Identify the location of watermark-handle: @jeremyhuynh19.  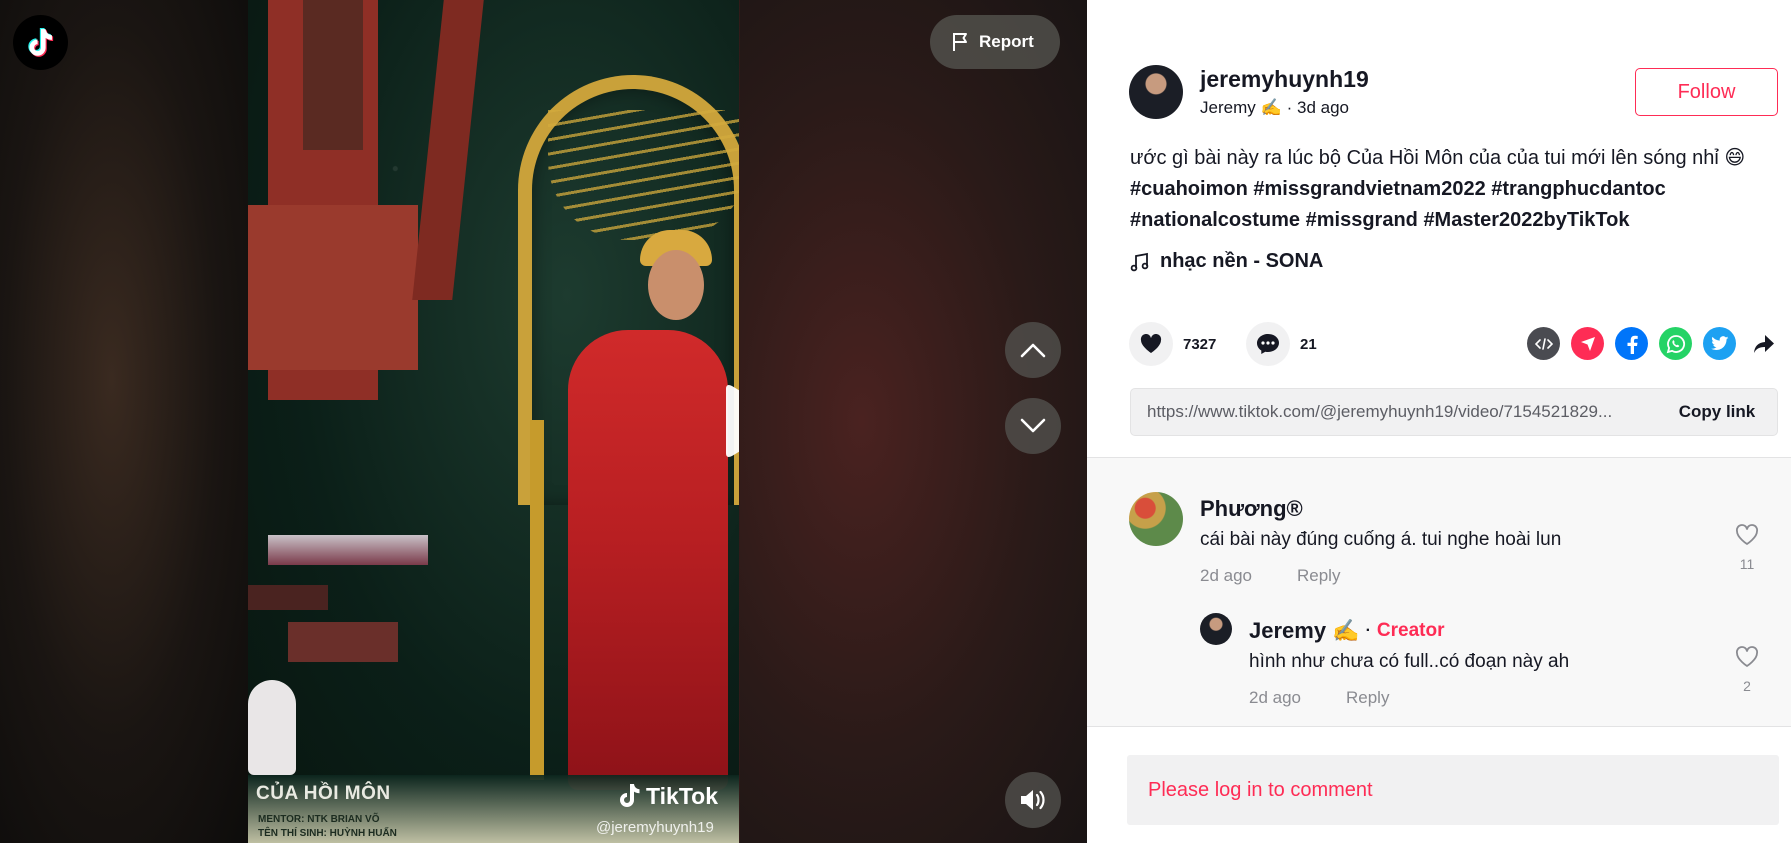
(655, 827).